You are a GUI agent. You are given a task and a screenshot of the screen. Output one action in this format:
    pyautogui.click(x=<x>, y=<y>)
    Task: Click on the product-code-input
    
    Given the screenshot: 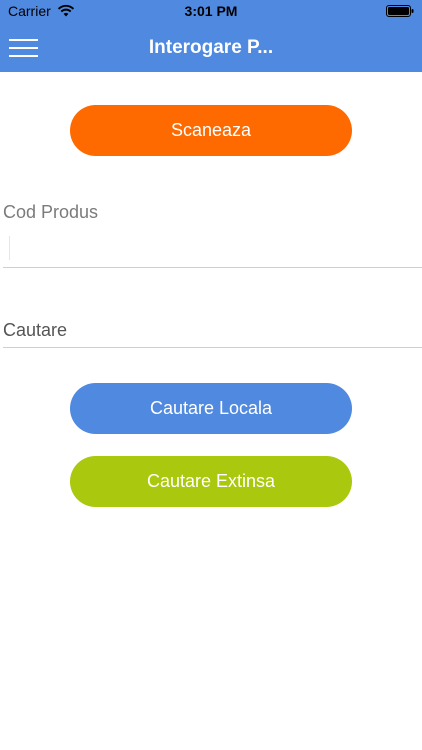 What is the action you would take?
    pyautogui.click(x=212, y=249)
    